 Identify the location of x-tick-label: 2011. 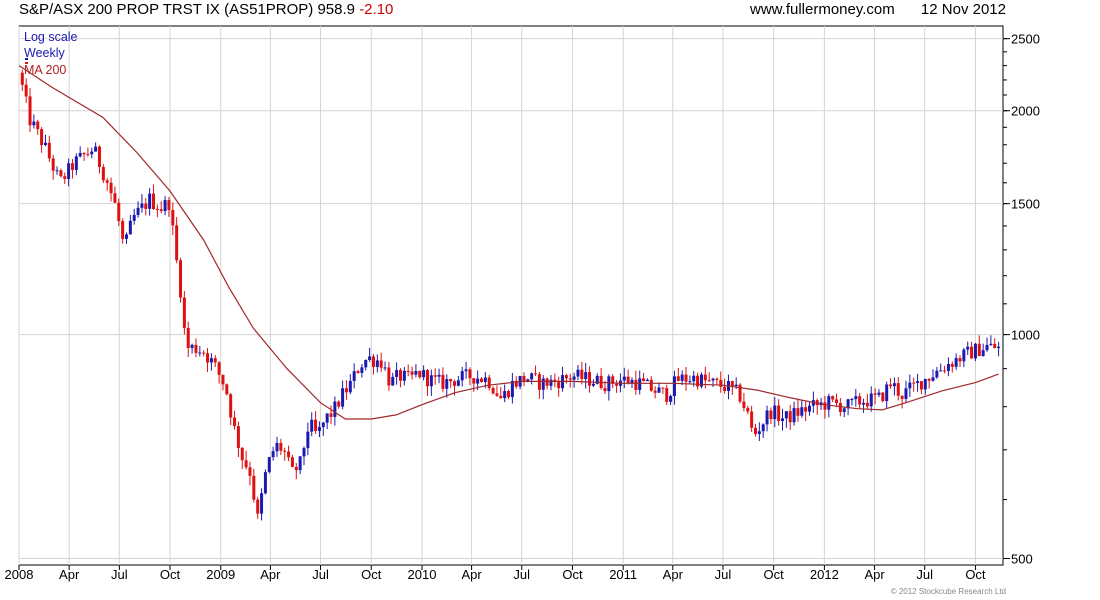
(623, 574).